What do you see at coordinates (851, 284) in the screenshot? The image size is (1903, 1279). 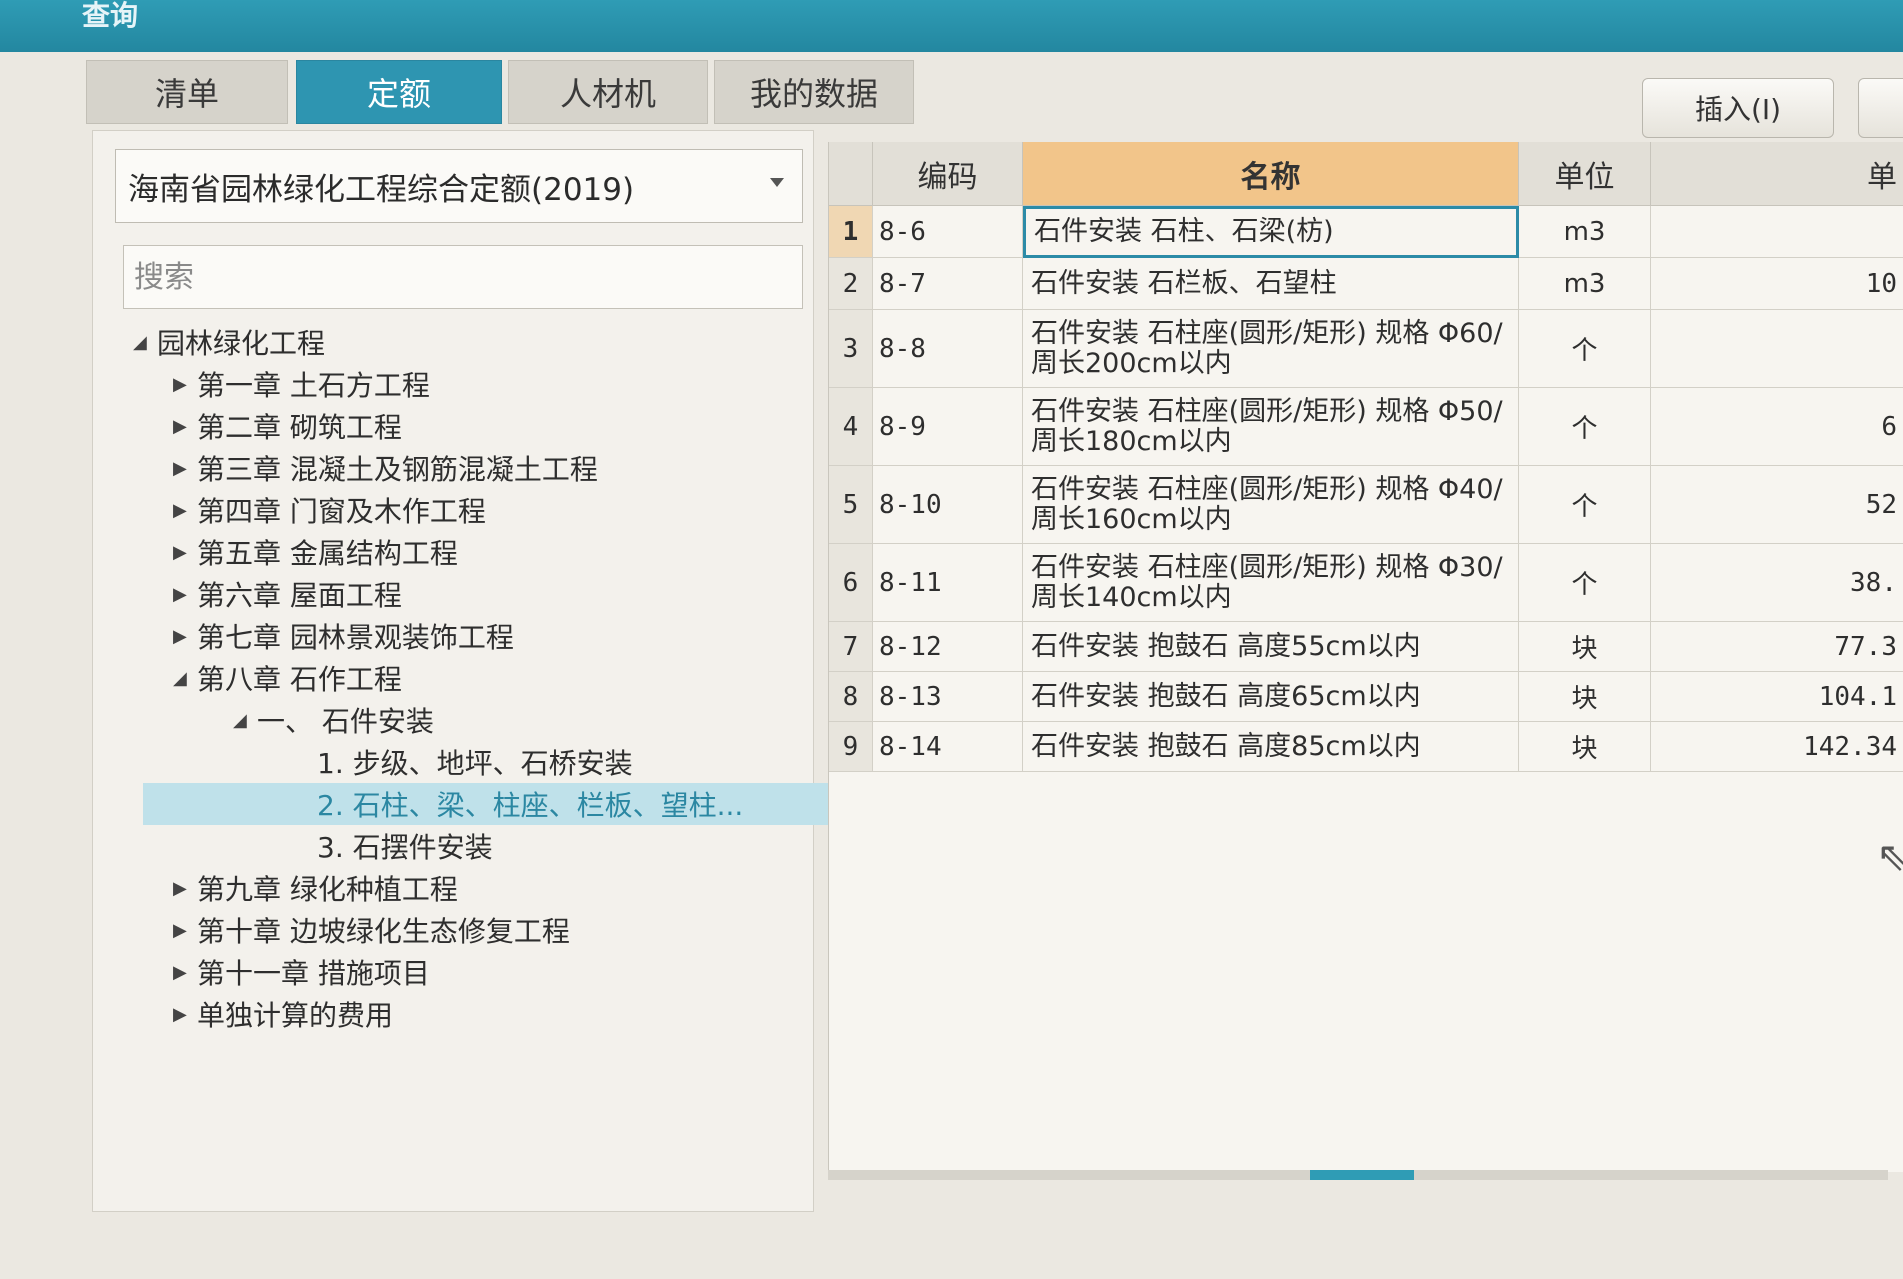 I see `row-number: 2` at bounding box center [851, 284].